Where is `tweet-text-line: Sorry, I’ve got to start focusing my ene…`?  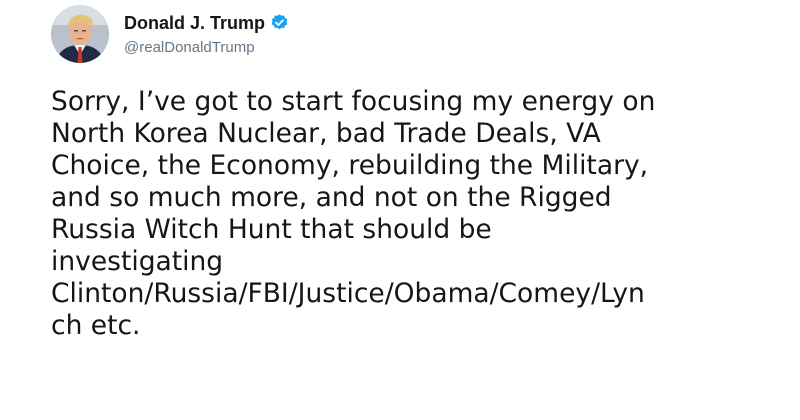 tweet-text-line: Sorry, I’ve got to start focusing my ene… is located at coordinates (353, 101).